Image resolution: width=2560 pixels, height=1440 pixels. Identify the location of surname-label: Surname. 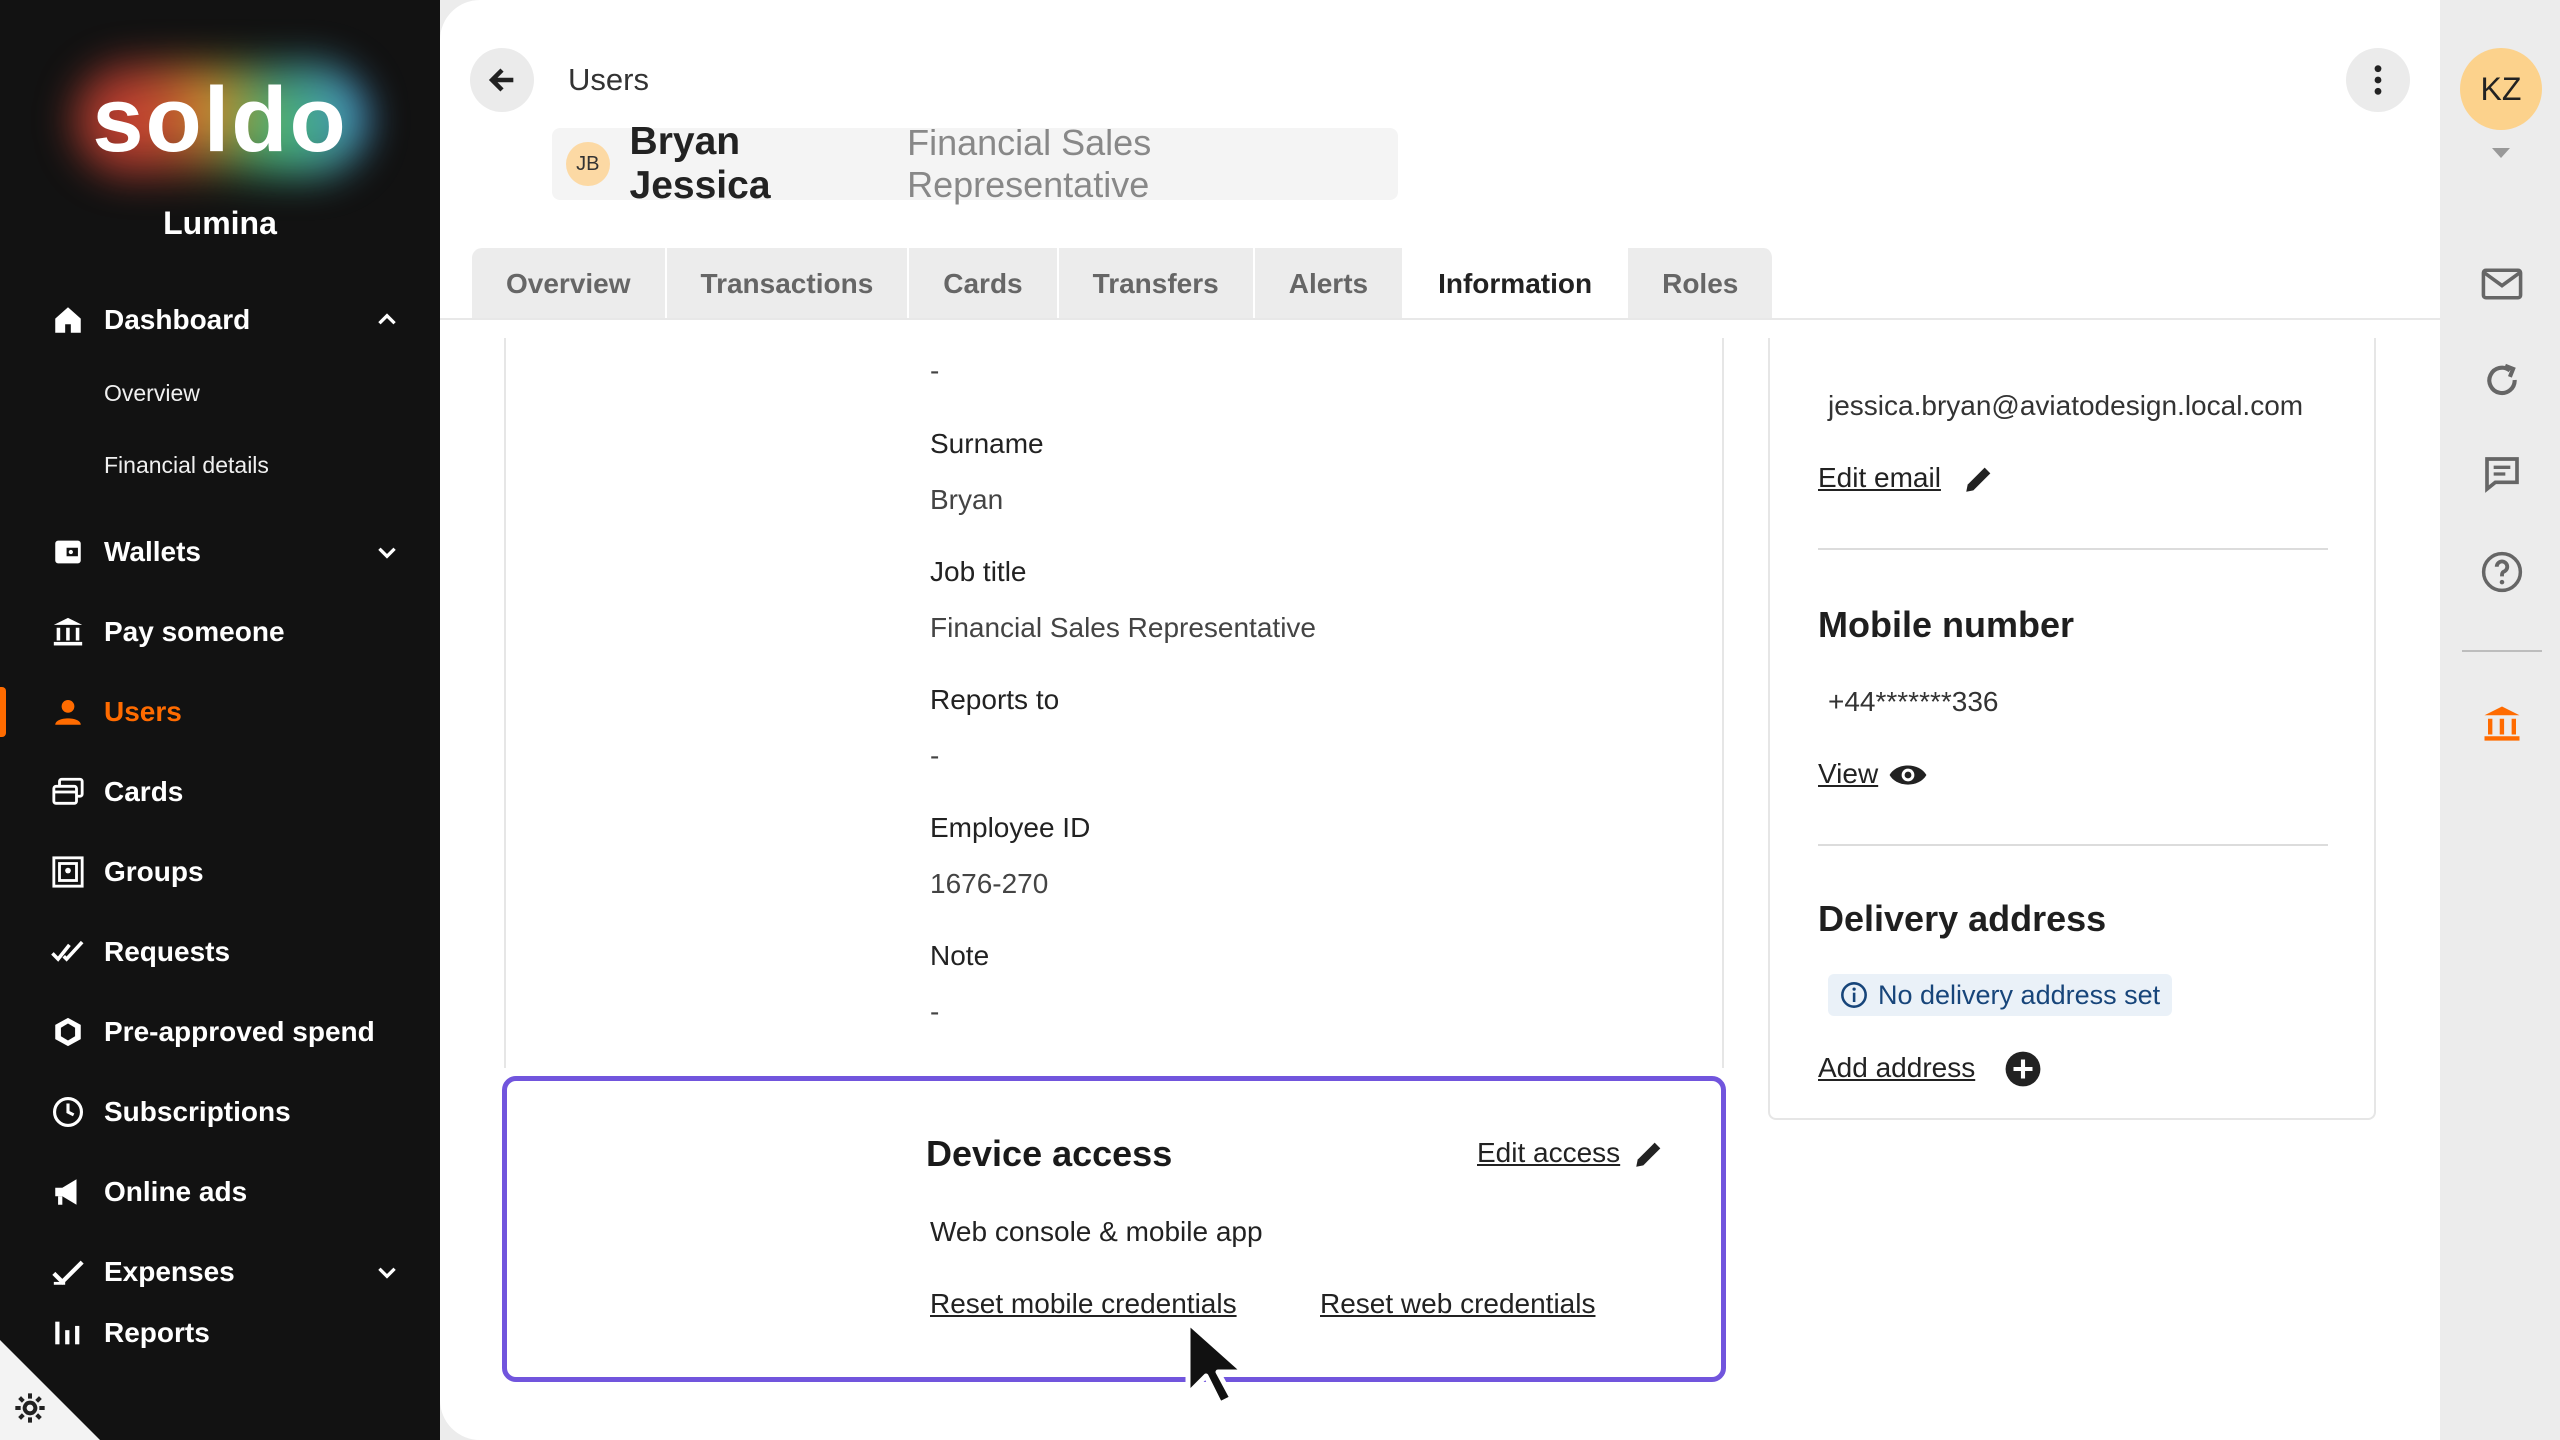
(987, 443).